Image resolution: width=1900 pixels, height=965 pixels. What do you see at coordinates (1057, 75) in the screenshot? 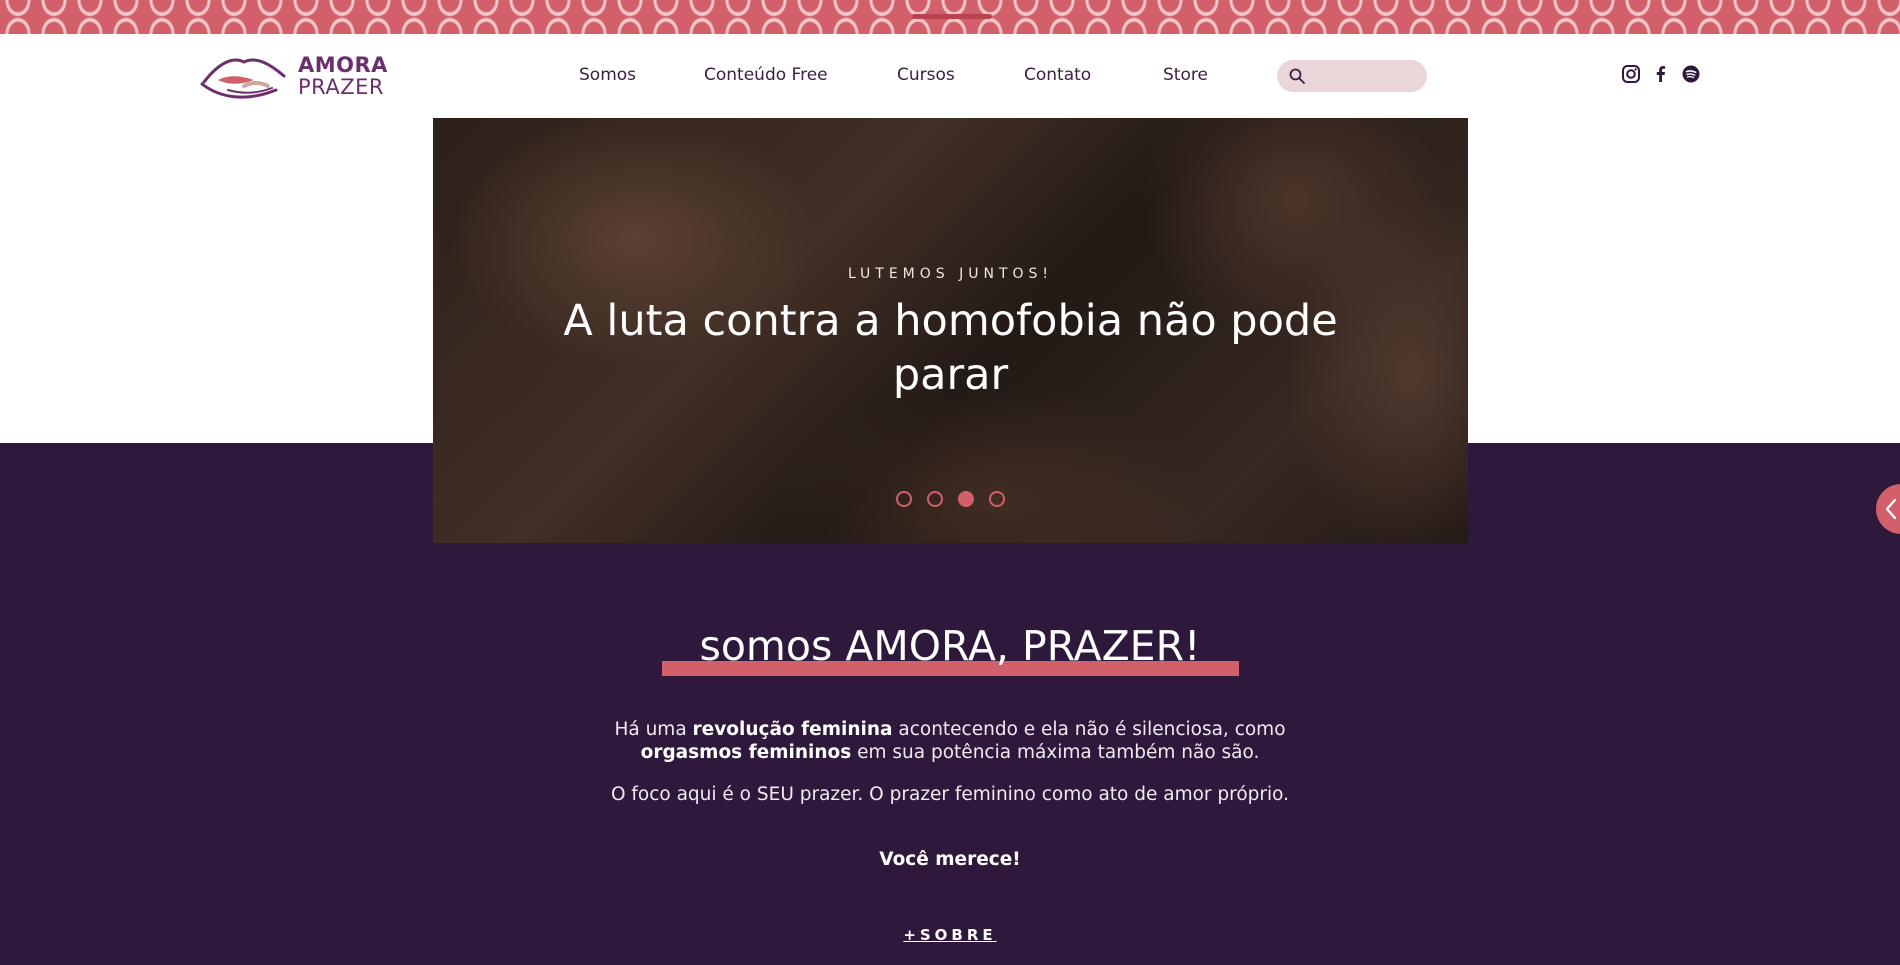
I see `nav-item-contato: Contato` at bounding box center [1057, 75].